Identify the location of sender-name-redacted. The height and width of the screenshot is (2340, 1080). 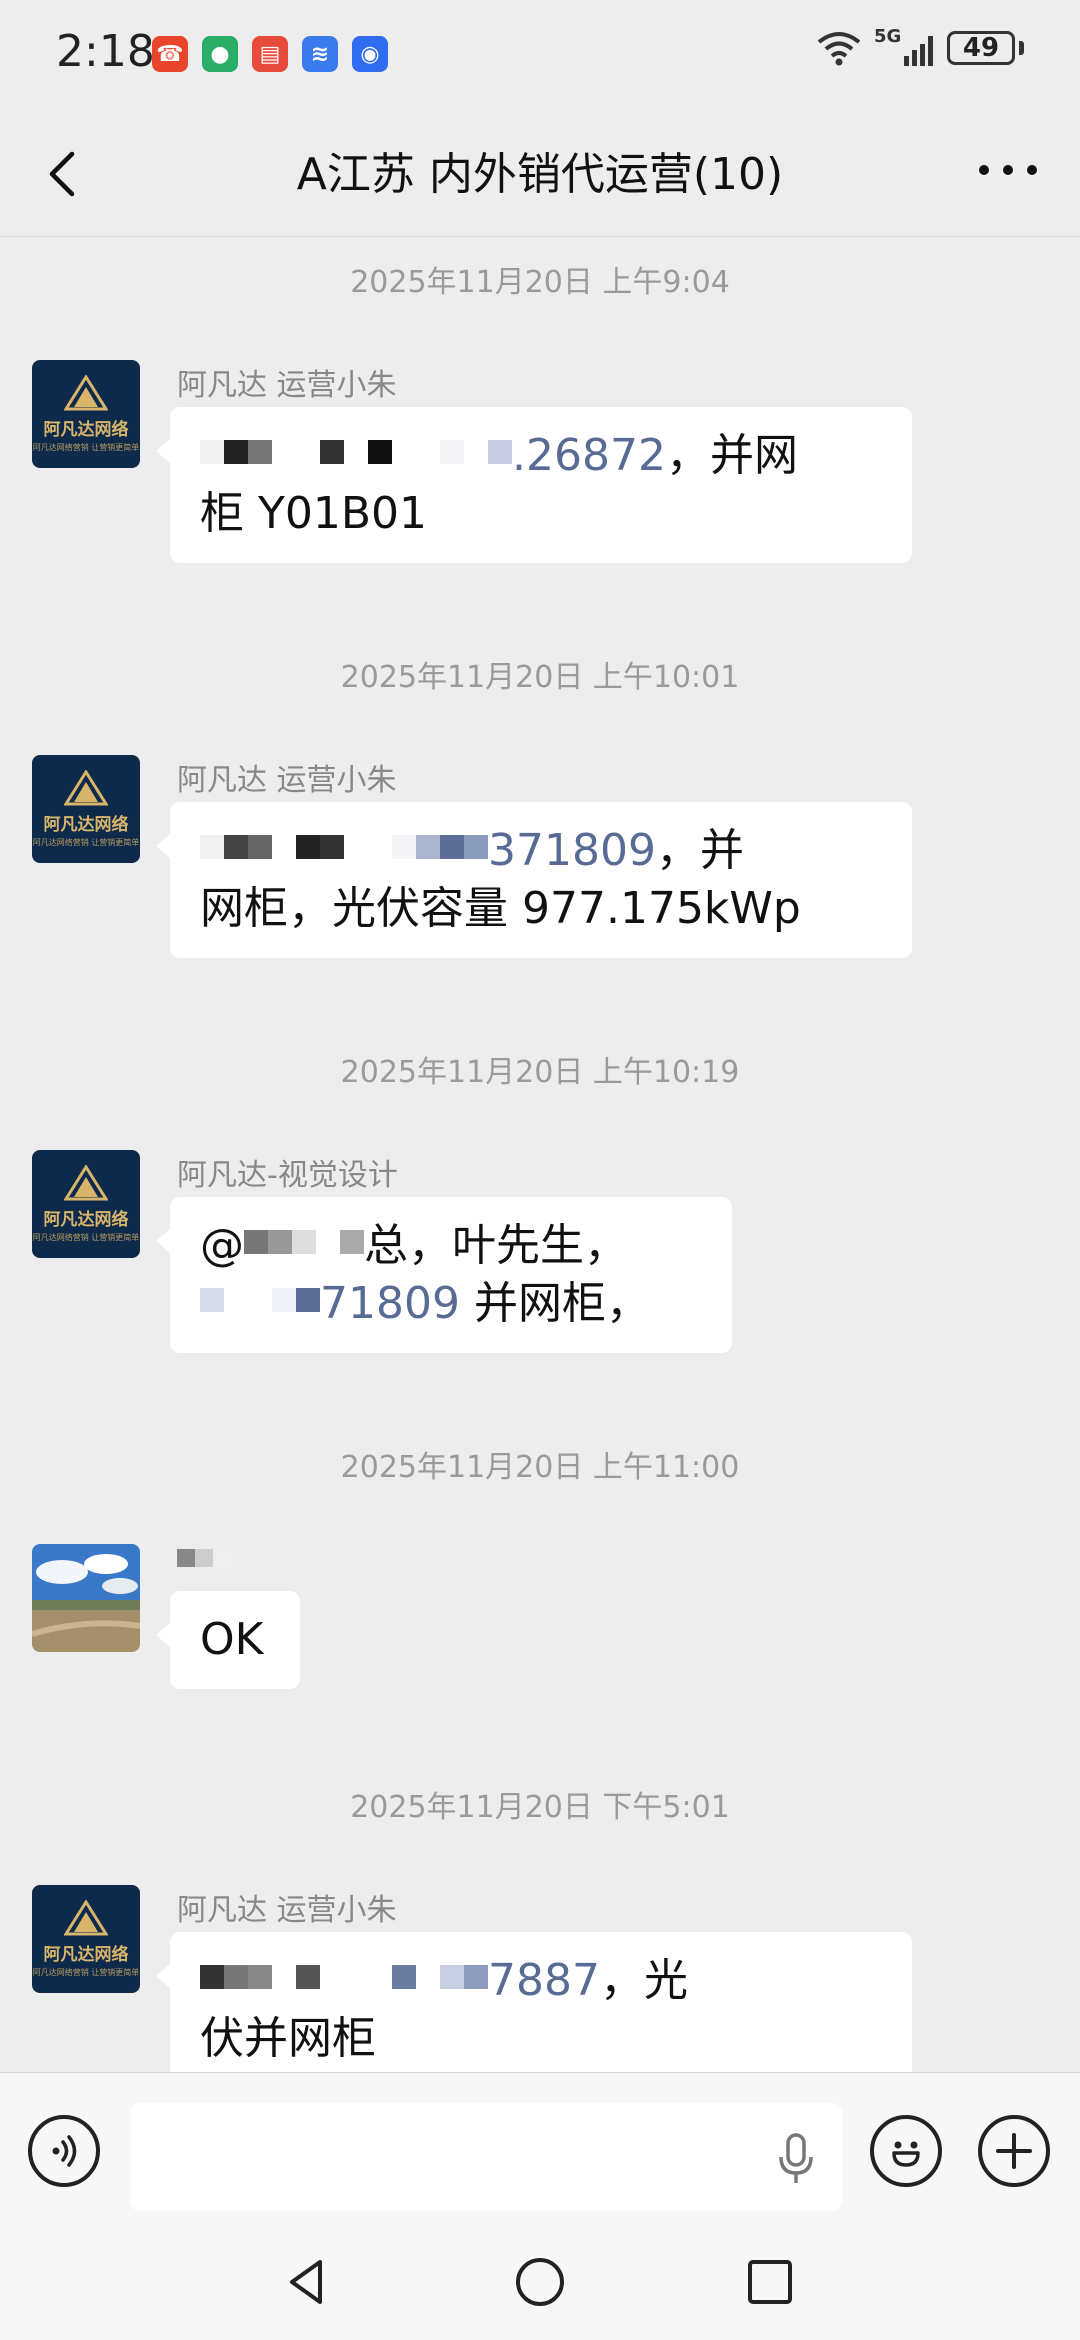
(204, 1561).